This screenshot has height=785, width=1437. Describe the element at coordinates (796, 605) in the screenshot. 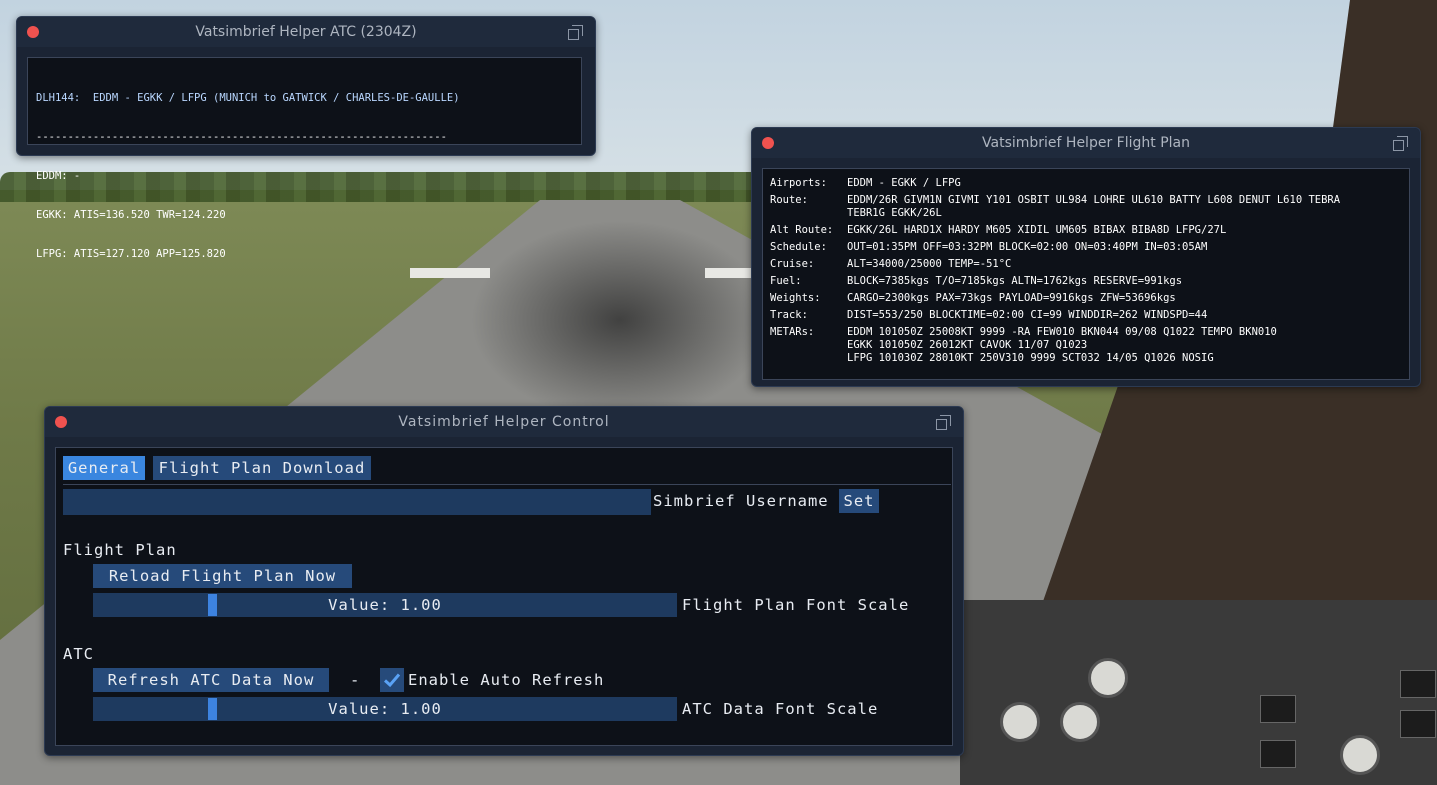

I see `flight-plan-font-scale-label: Flight Plan Font Scale` at that location.